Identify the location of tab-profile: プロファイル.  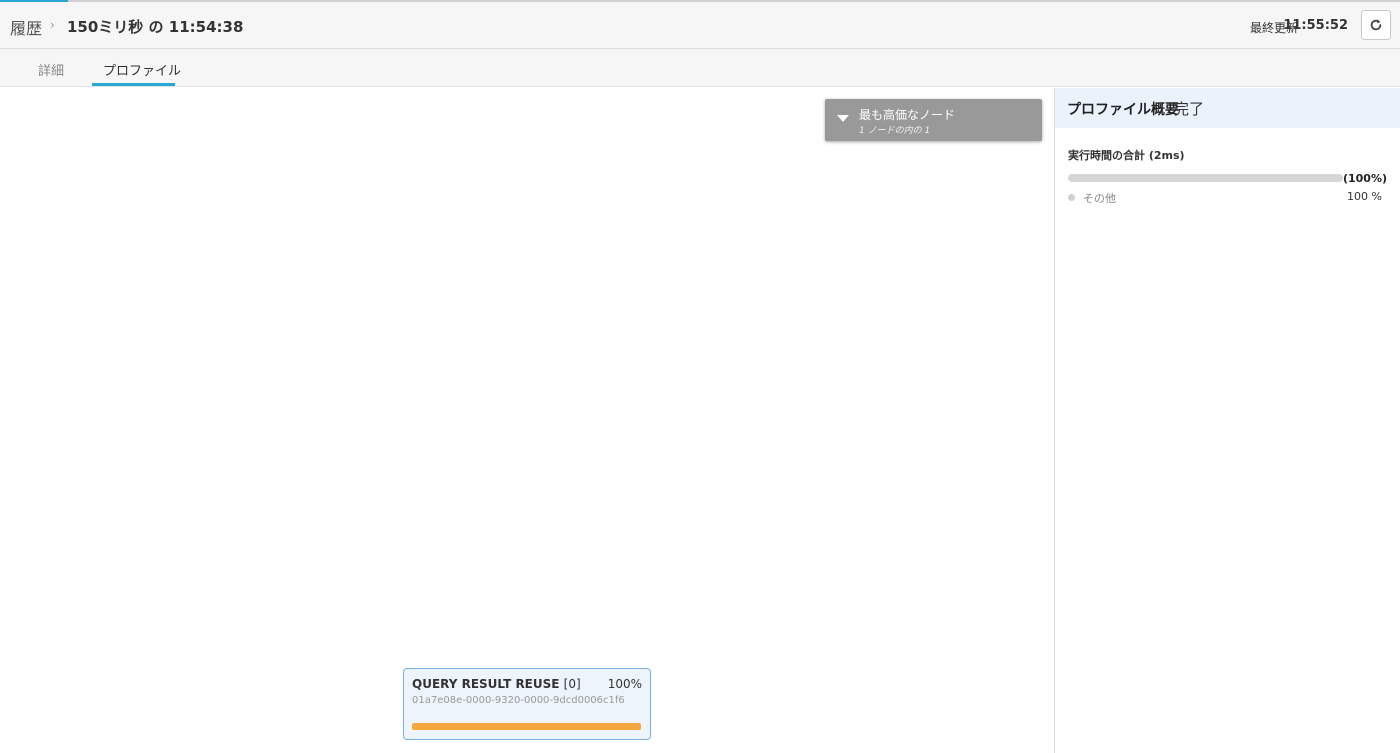
(142, 69).